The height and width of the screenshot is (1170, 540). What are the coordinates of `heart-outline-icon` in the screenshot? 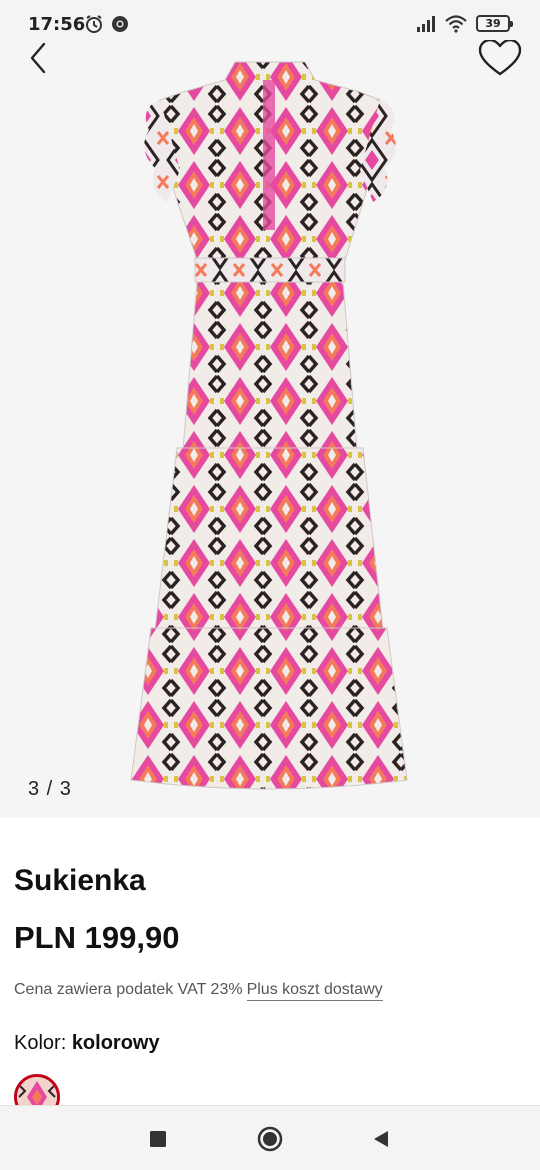 It's located at (500, 58).